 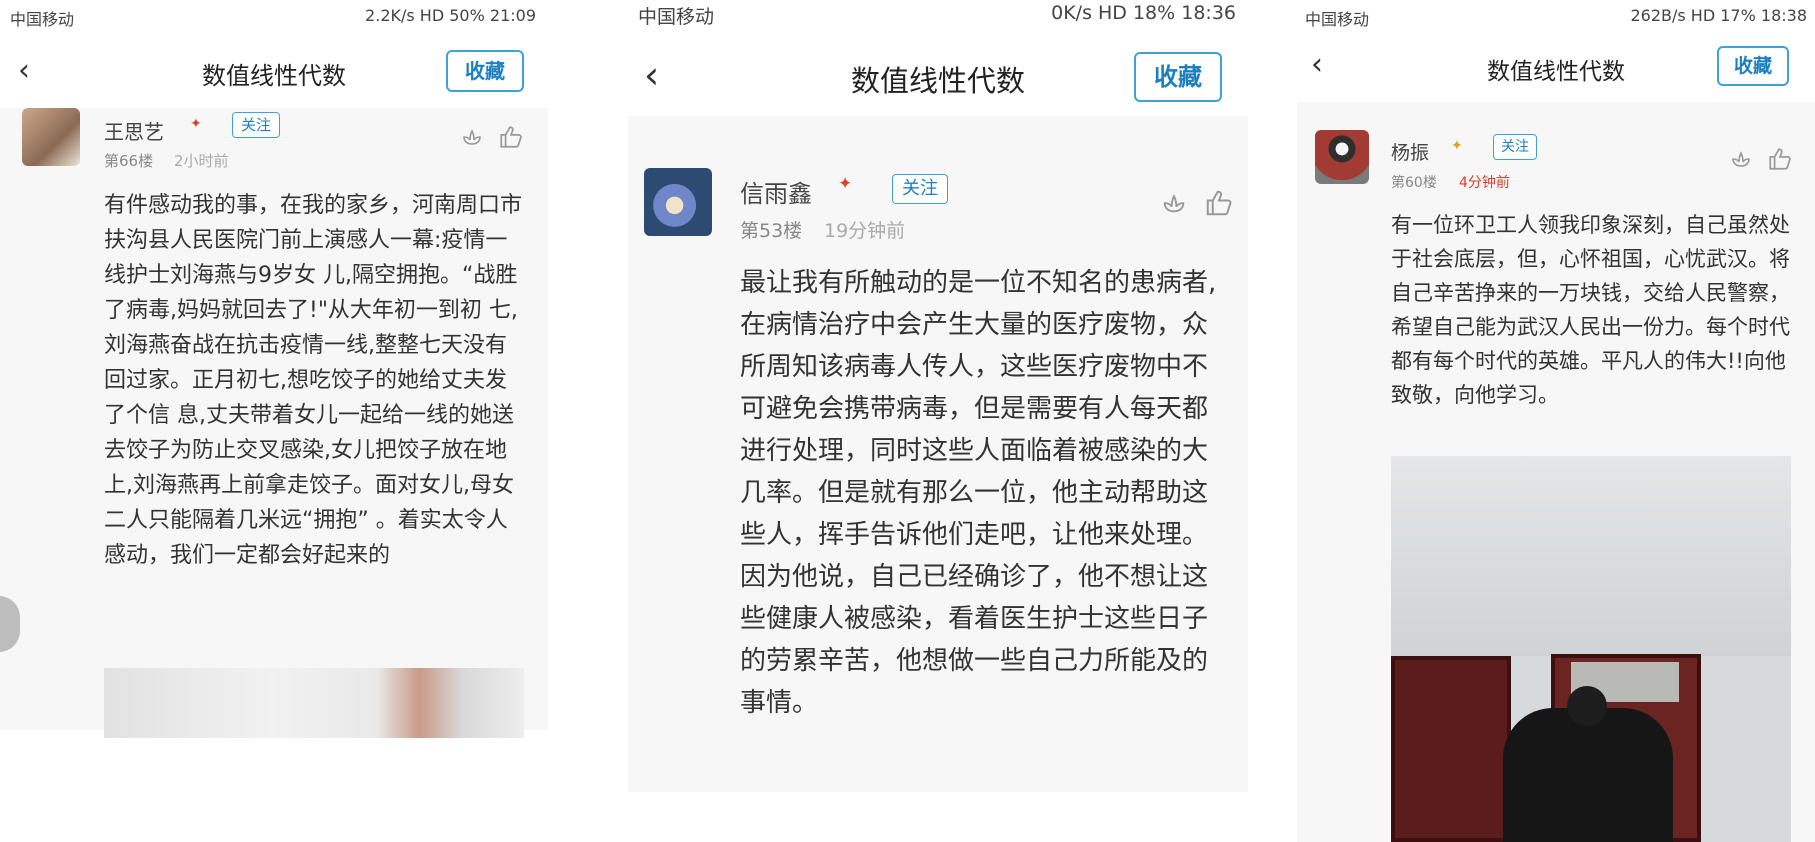 I want to click on user-name: 王思艺, so click(x=134, y=130).